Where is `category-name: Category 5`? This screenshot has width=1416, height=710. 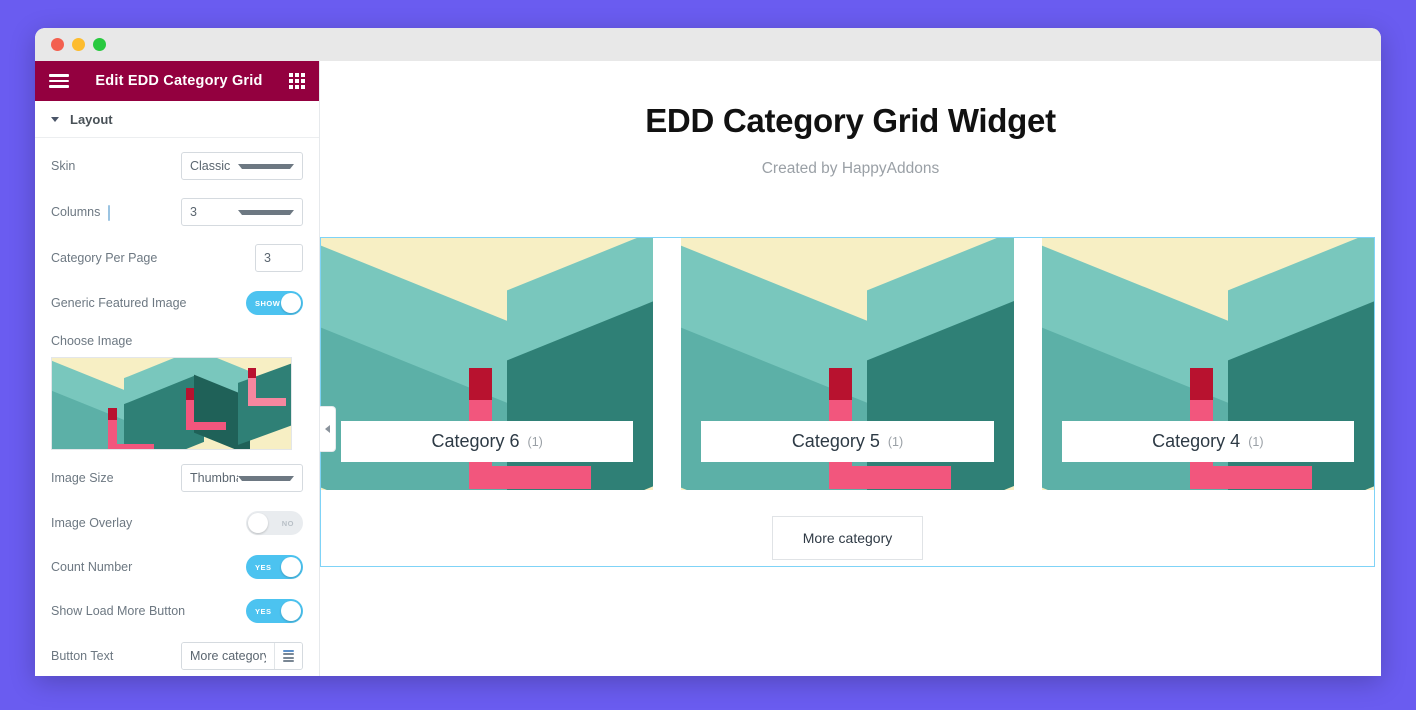
category-name: Category 5 is located at coordinates (835, 441).